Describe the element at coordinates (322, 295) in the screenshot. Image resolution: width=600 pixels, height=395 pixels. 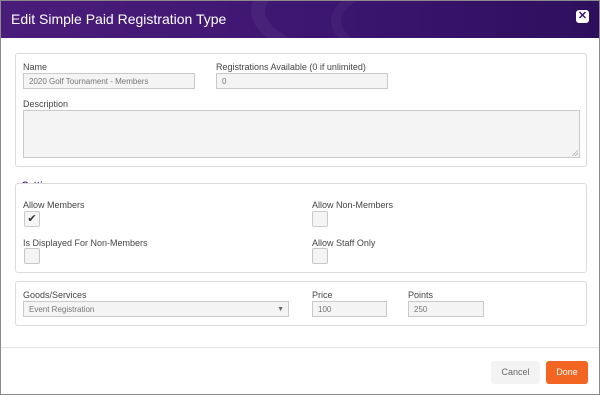
I see `price-label: Price` at that location.